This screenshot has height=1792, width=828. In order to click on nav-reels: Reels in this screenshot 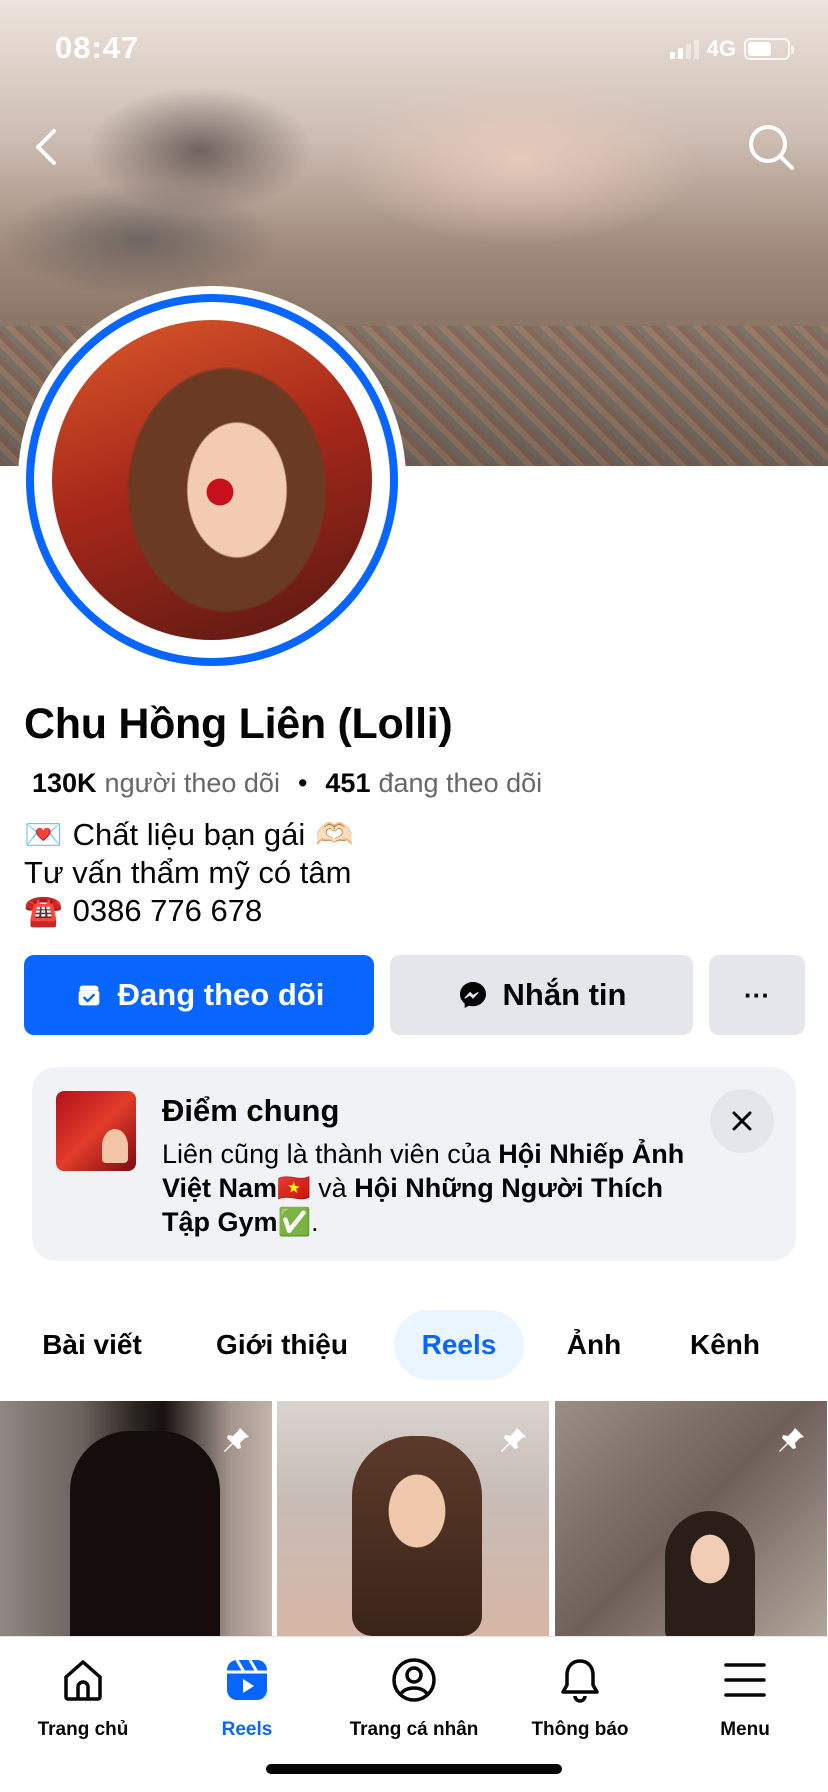, I will do `click(247, 1698)`.